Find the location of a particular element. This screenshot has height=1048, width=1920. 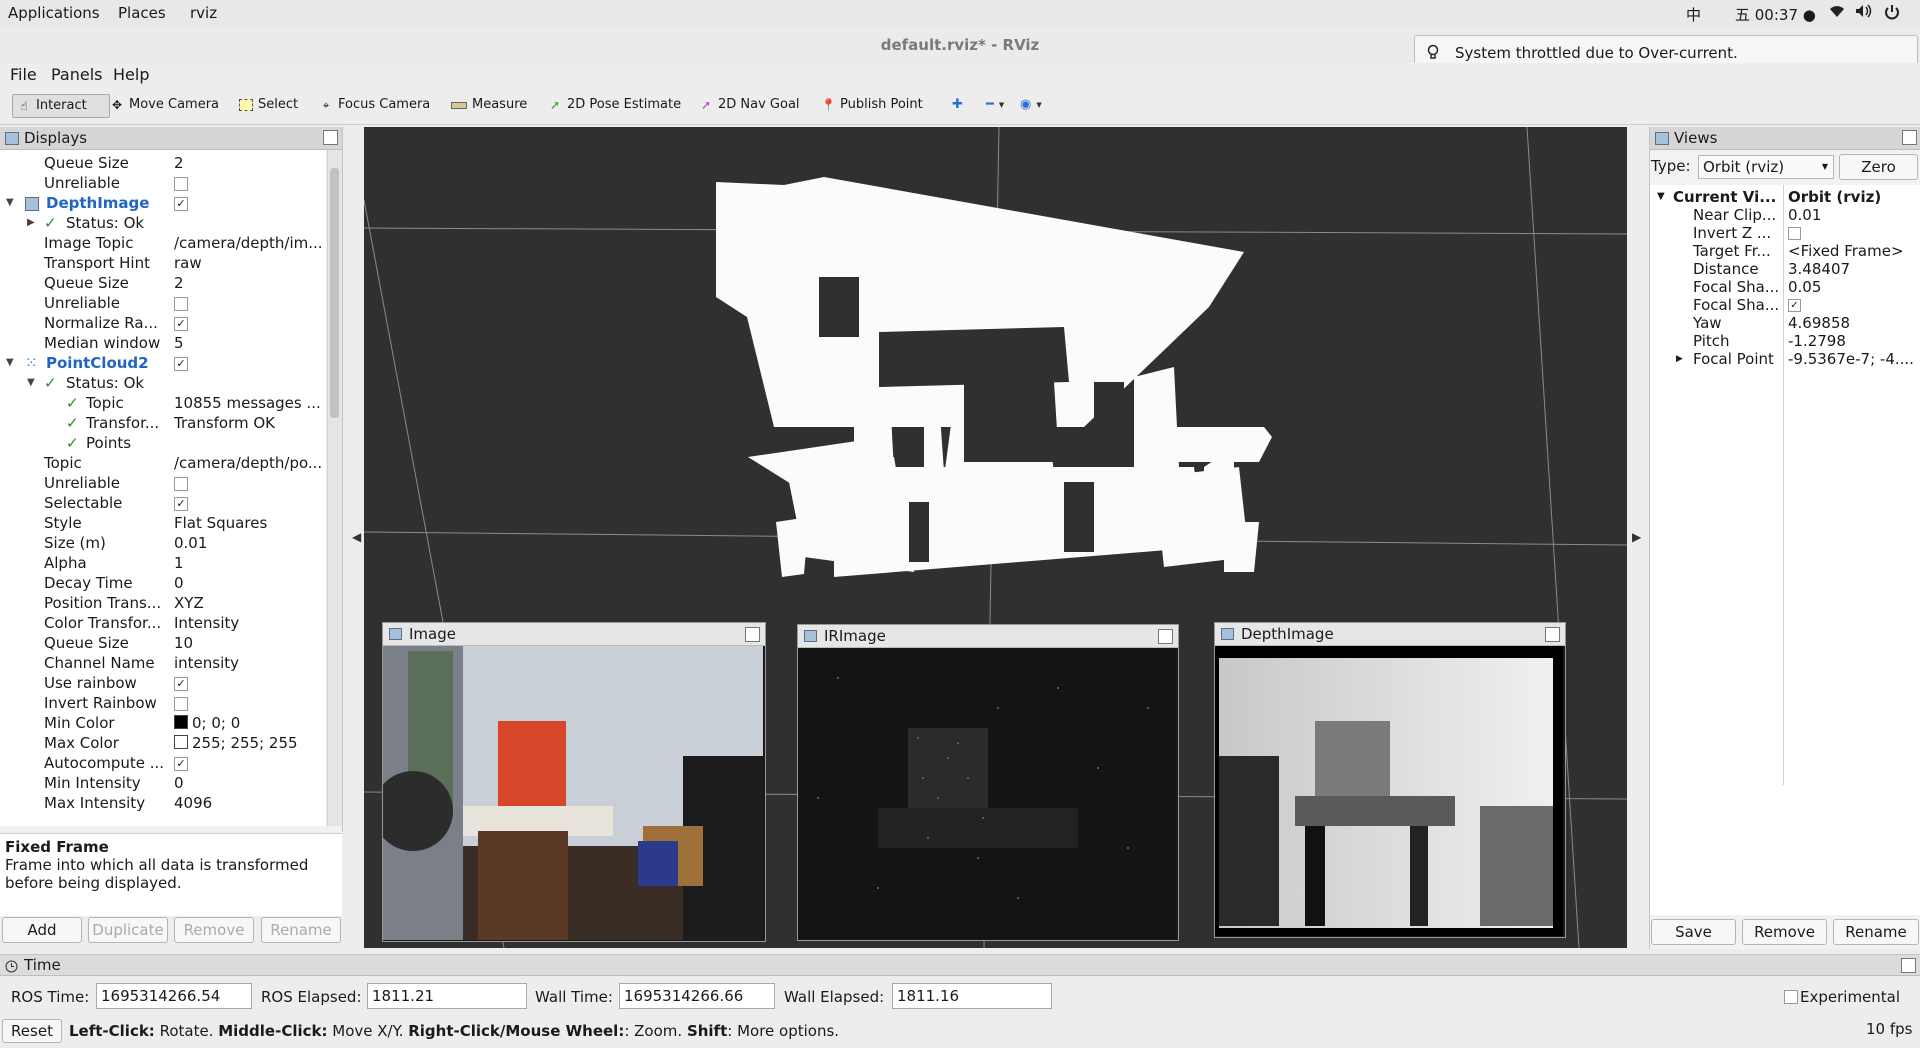

tree-row: ✓ Transfor... Transform OK is located at coordinates (163, 423).